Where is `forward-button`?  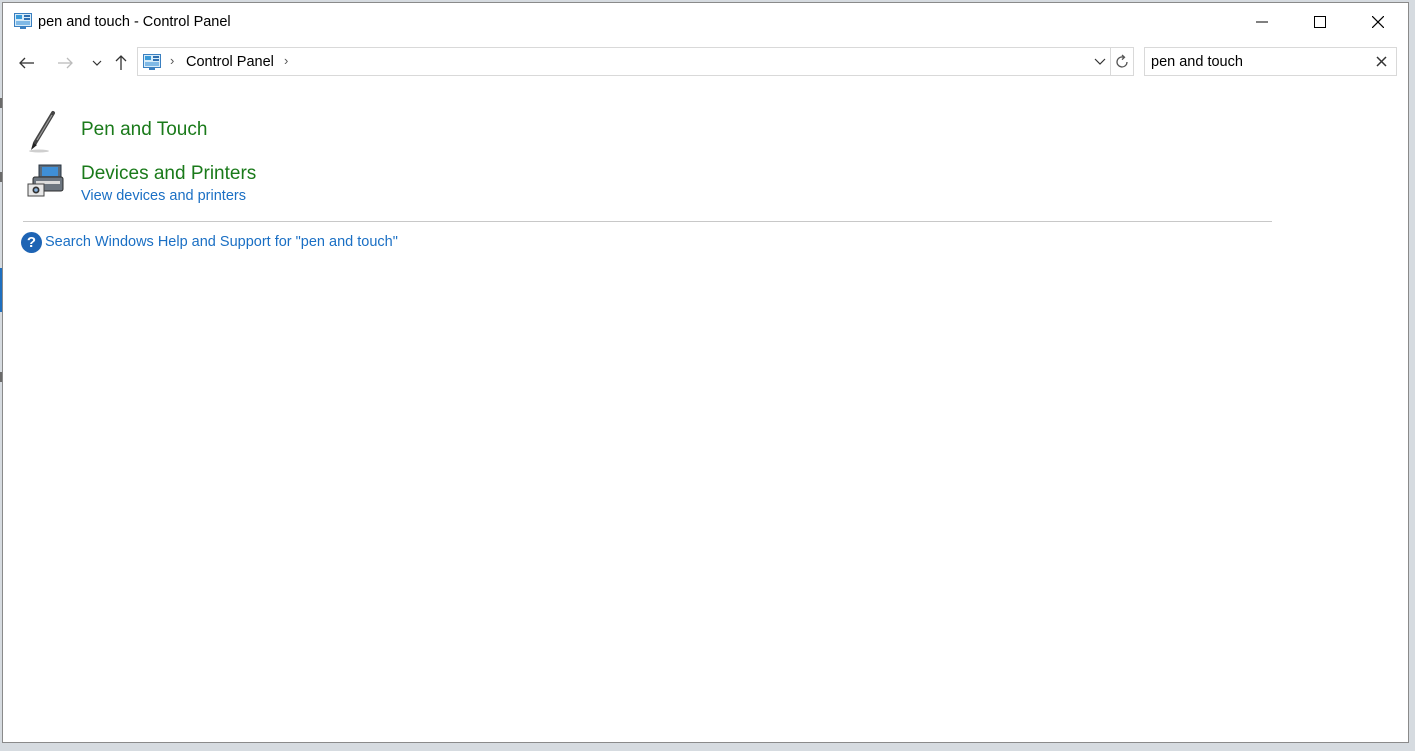 forward-button is located at coordinates (65, 63).